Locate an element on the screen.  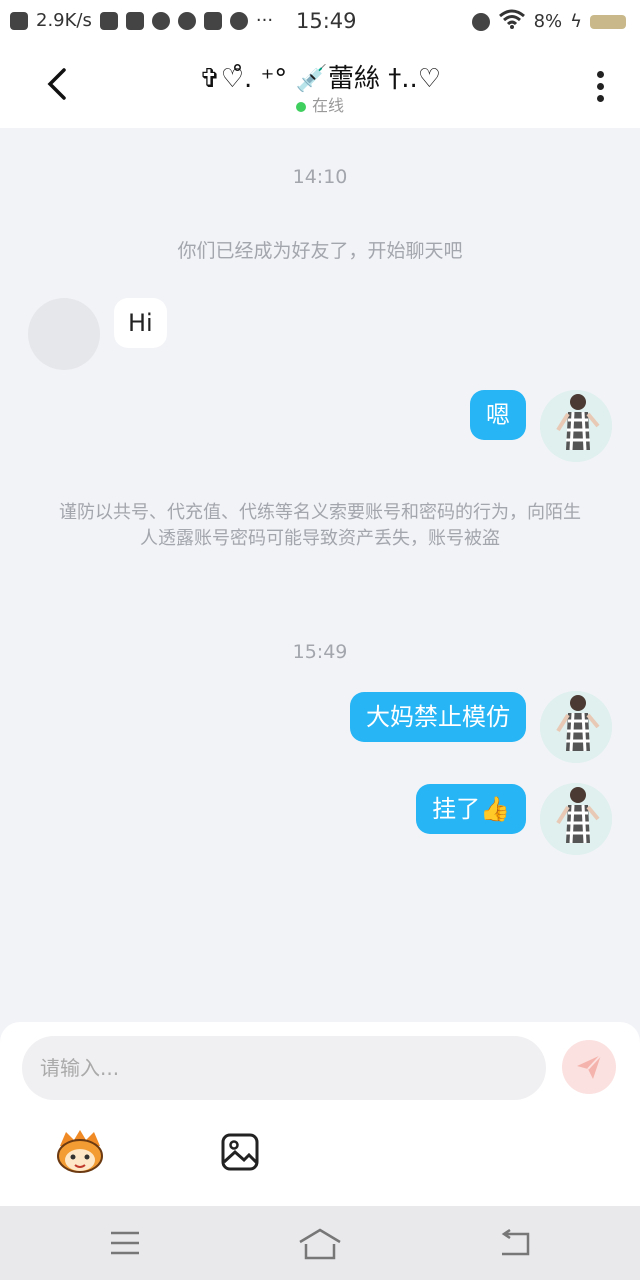
more-notifications-icon: ··· is located at coordinates (264, 20).